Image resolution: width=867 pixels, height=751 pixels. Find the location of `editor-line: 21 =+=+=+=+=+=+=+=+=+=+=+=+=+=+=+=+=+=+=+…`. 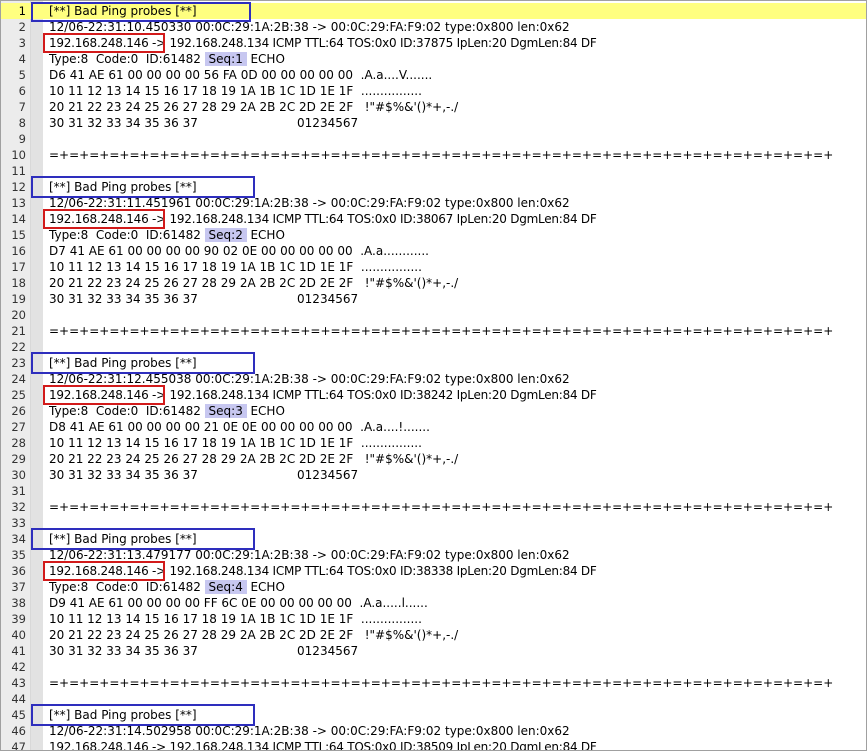

editor-line: 21 =+=+=+=+=+=+=+=+=+=+=+=+=+=+=+=+=+=+=+… is located at coordinates (433, 331).